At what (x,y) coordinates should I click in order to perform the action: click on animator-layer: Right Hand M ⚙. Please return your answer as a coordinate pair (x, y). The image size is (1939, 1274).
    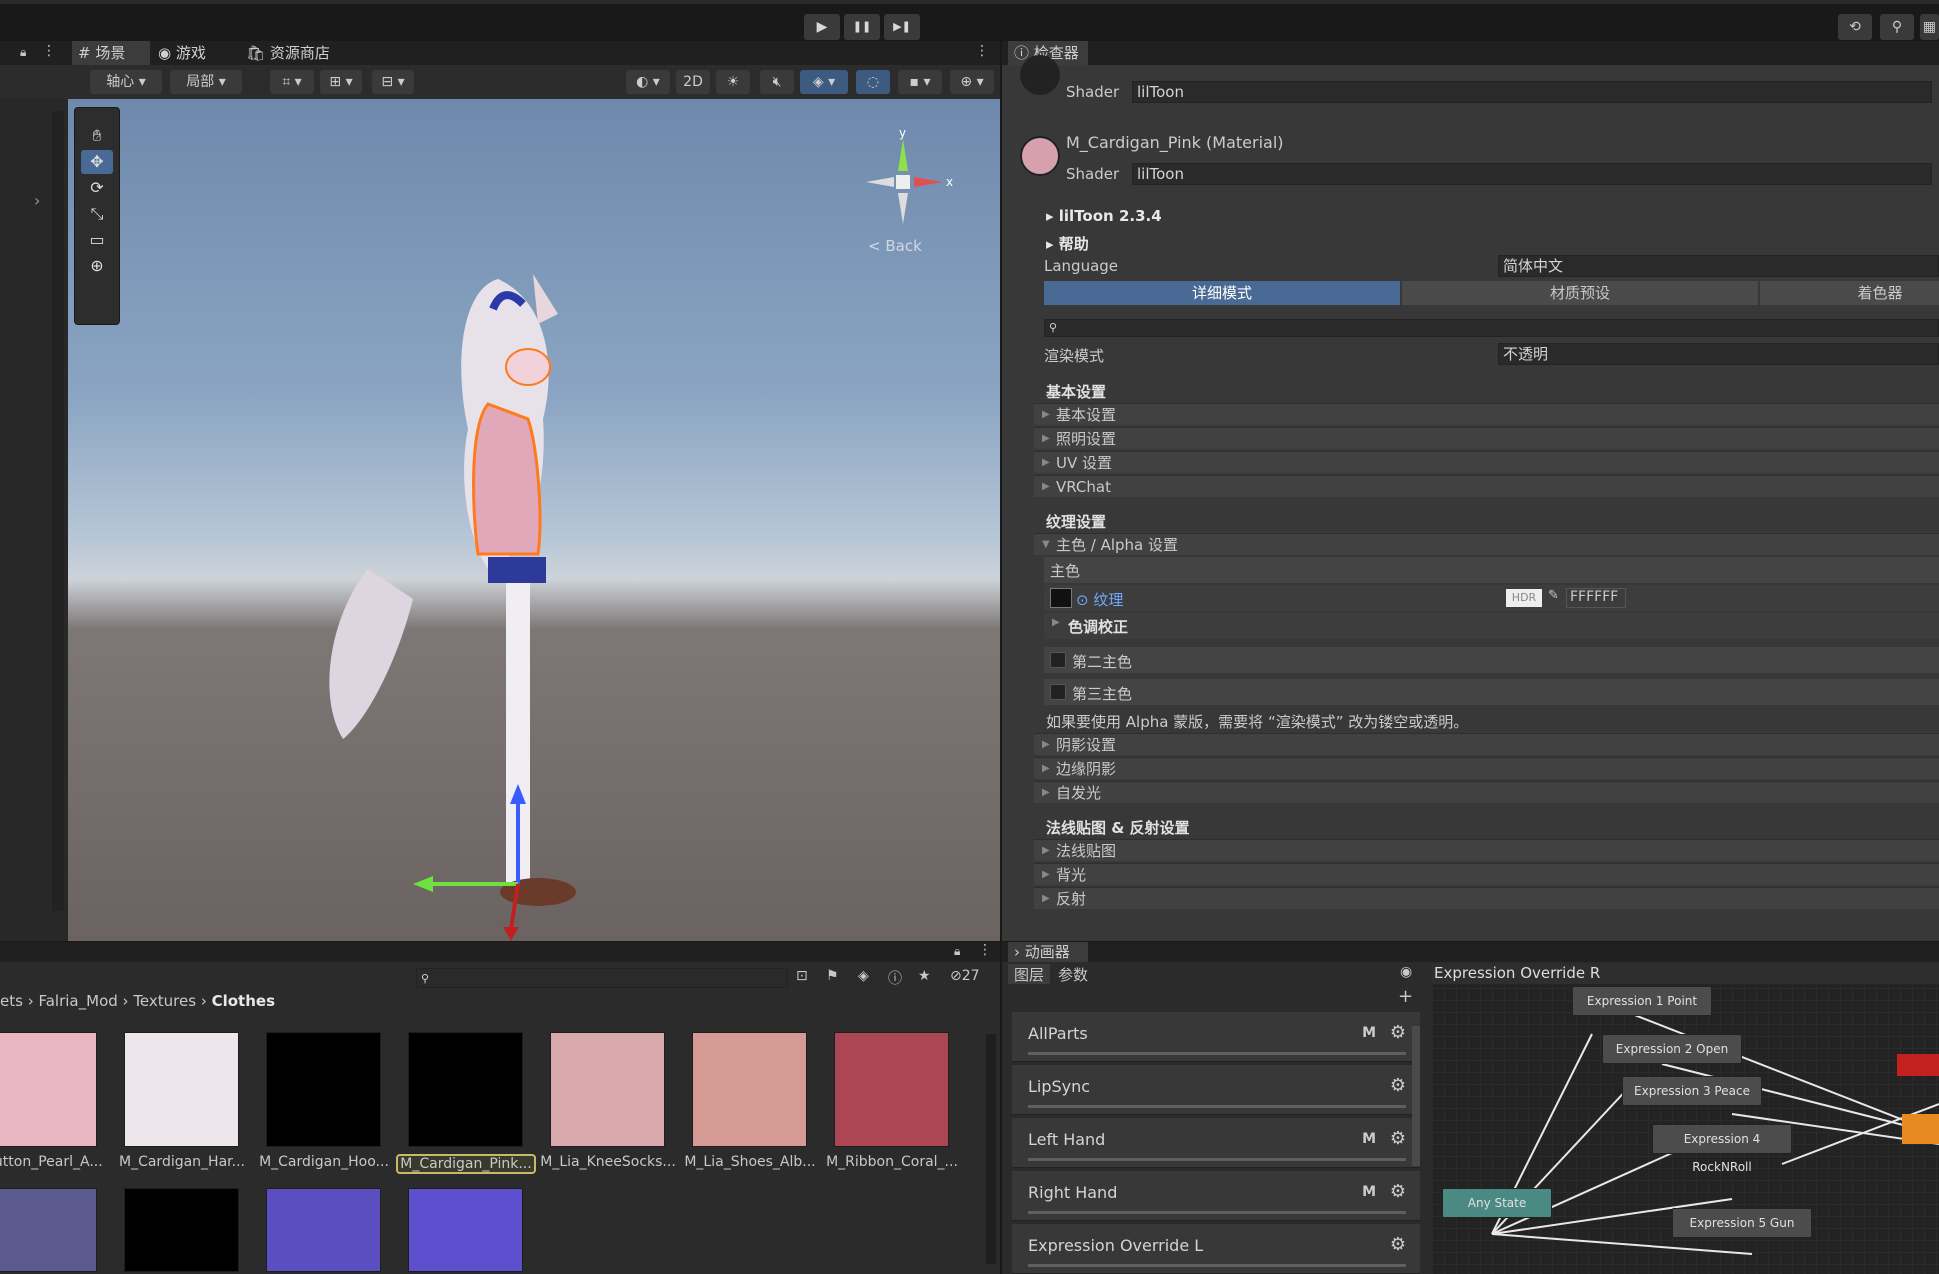
    Looking at the image, I should click on (1216, 1196).